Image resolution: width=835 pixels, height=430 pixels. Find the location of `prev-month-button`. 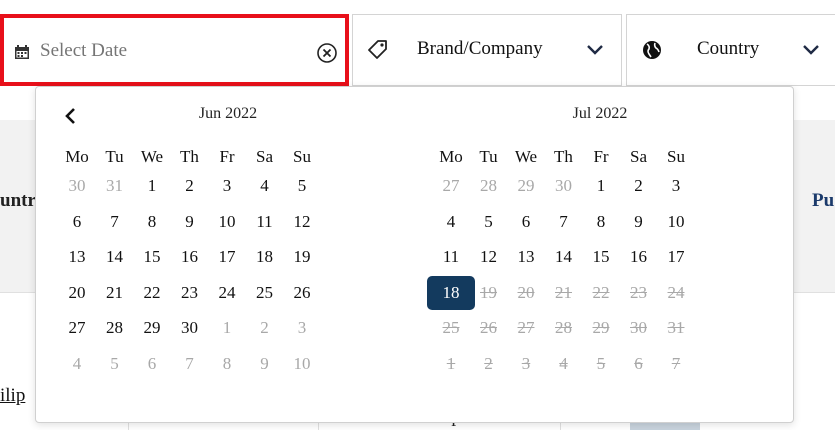

prev-month-button is located at coordinates (71, 116).